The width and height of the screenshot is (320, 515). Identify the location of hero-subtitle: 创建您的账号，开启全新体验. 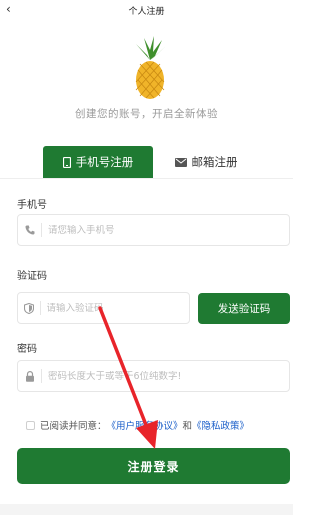
(146, 114).